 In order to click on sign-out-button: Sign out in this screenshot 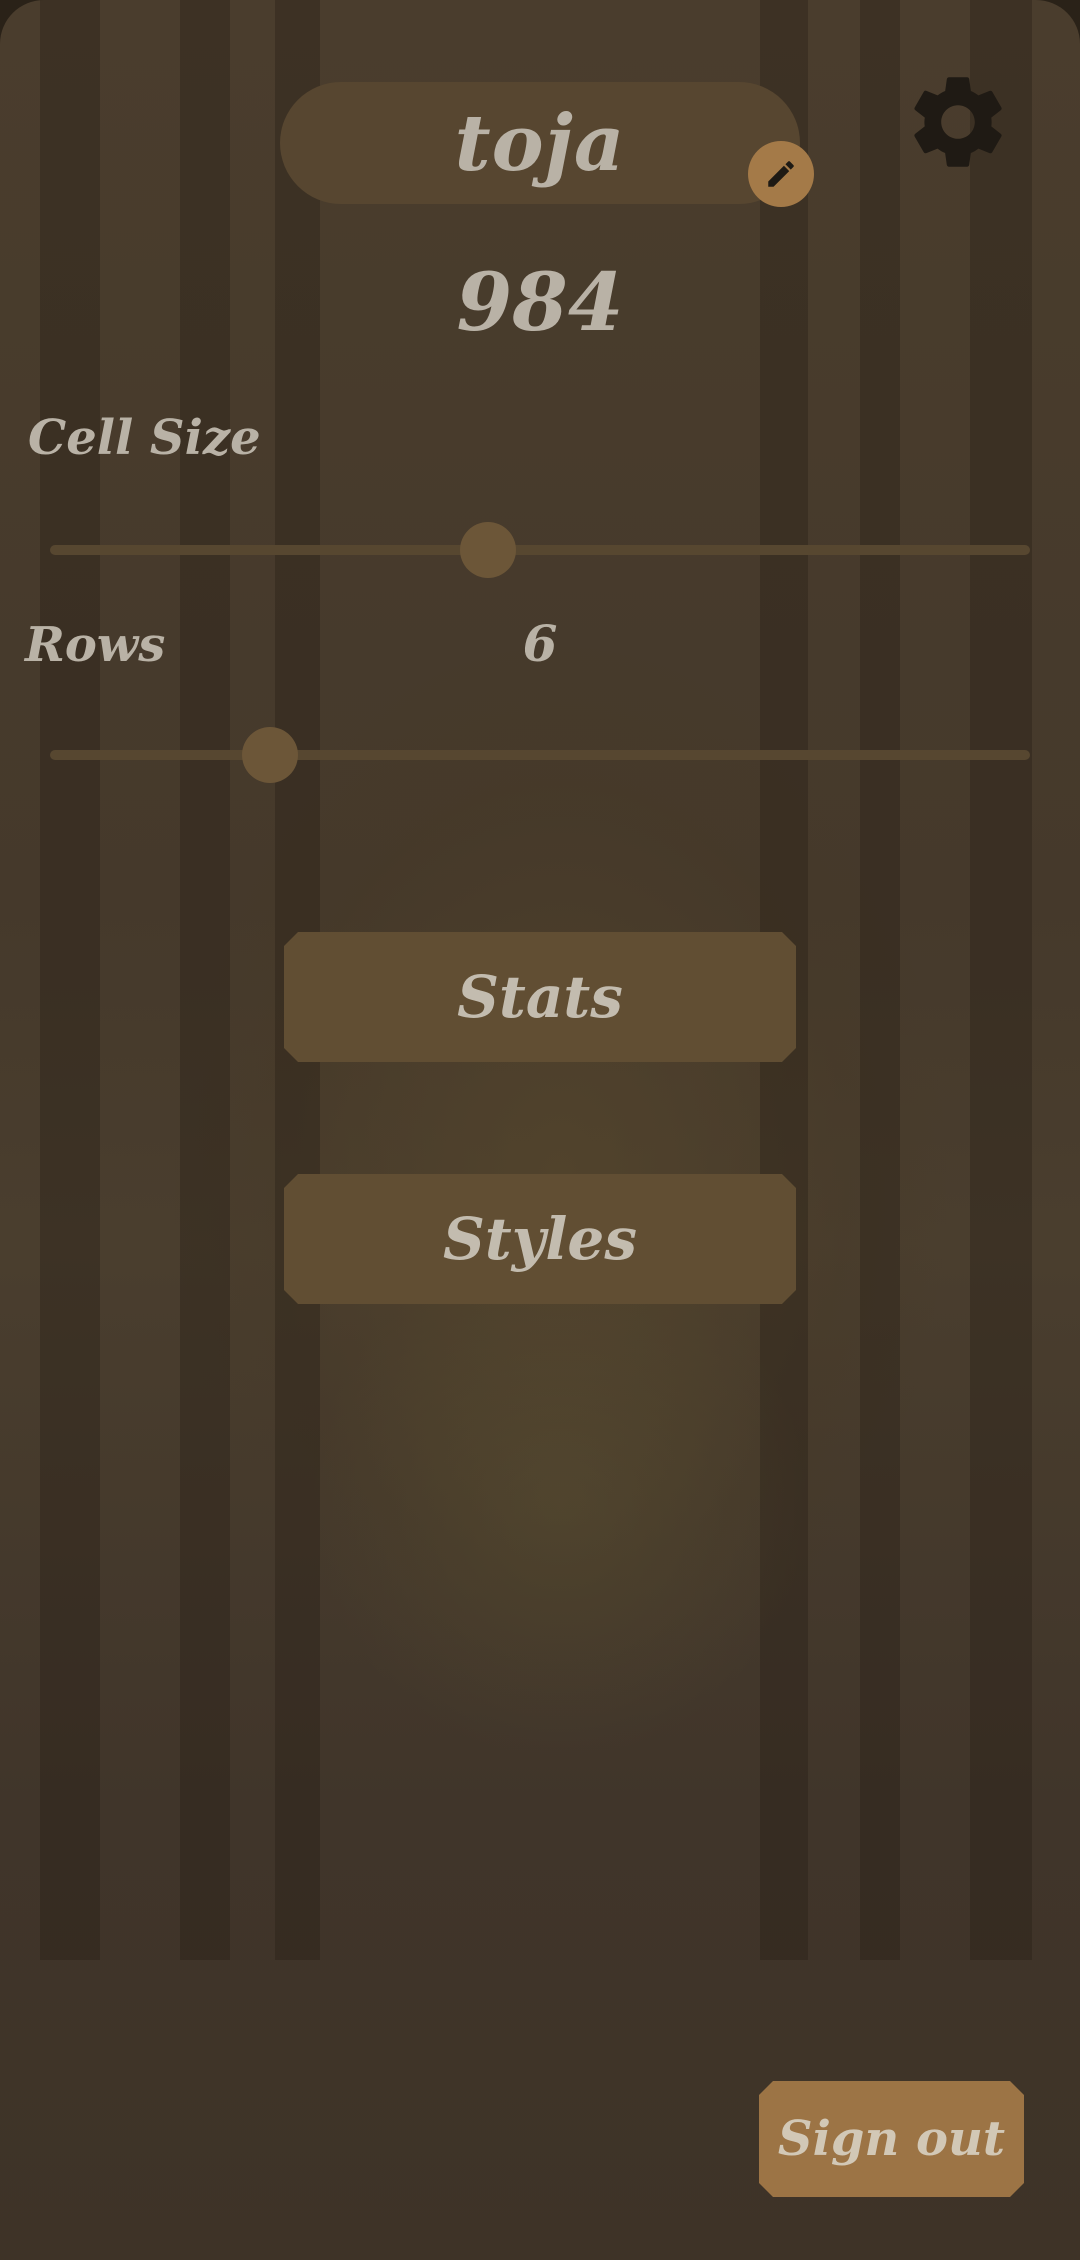, I will do `click(891, 2139)`.